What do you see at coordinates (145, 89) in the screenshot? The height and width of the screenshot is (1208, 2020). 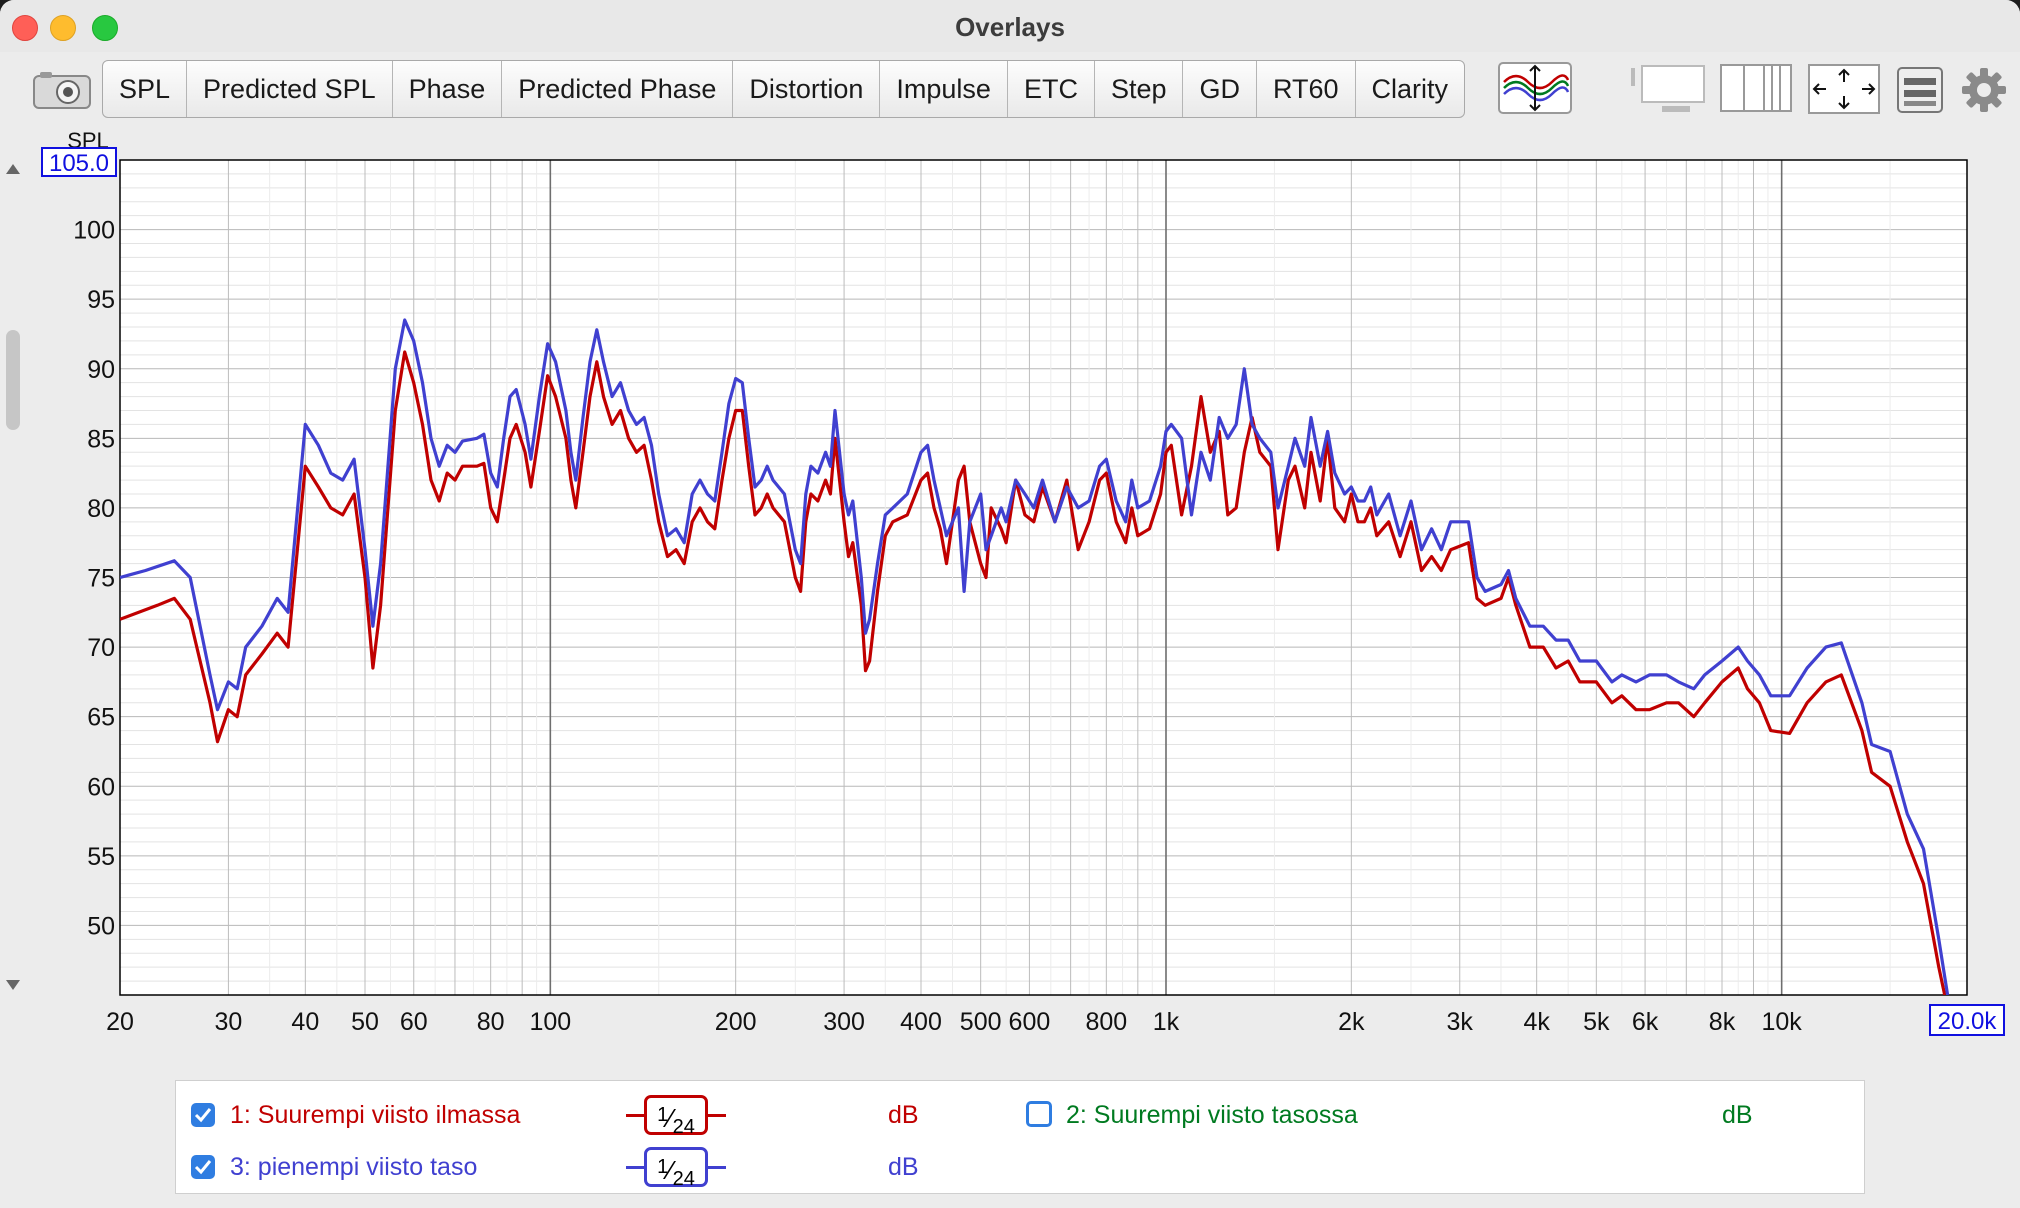 I see `tab-spl: SPL` at bounding box center [145, 89].